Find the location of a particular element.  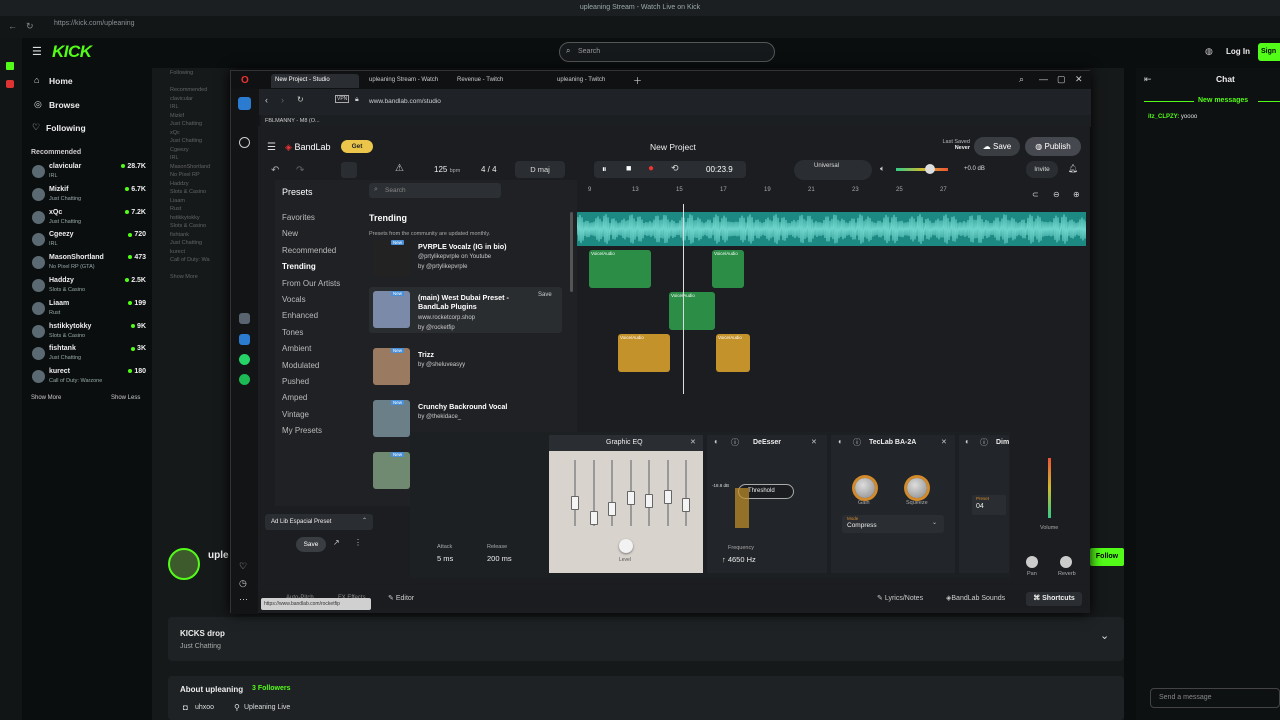

preset-scrollbar is located at coordinates (571, 252).